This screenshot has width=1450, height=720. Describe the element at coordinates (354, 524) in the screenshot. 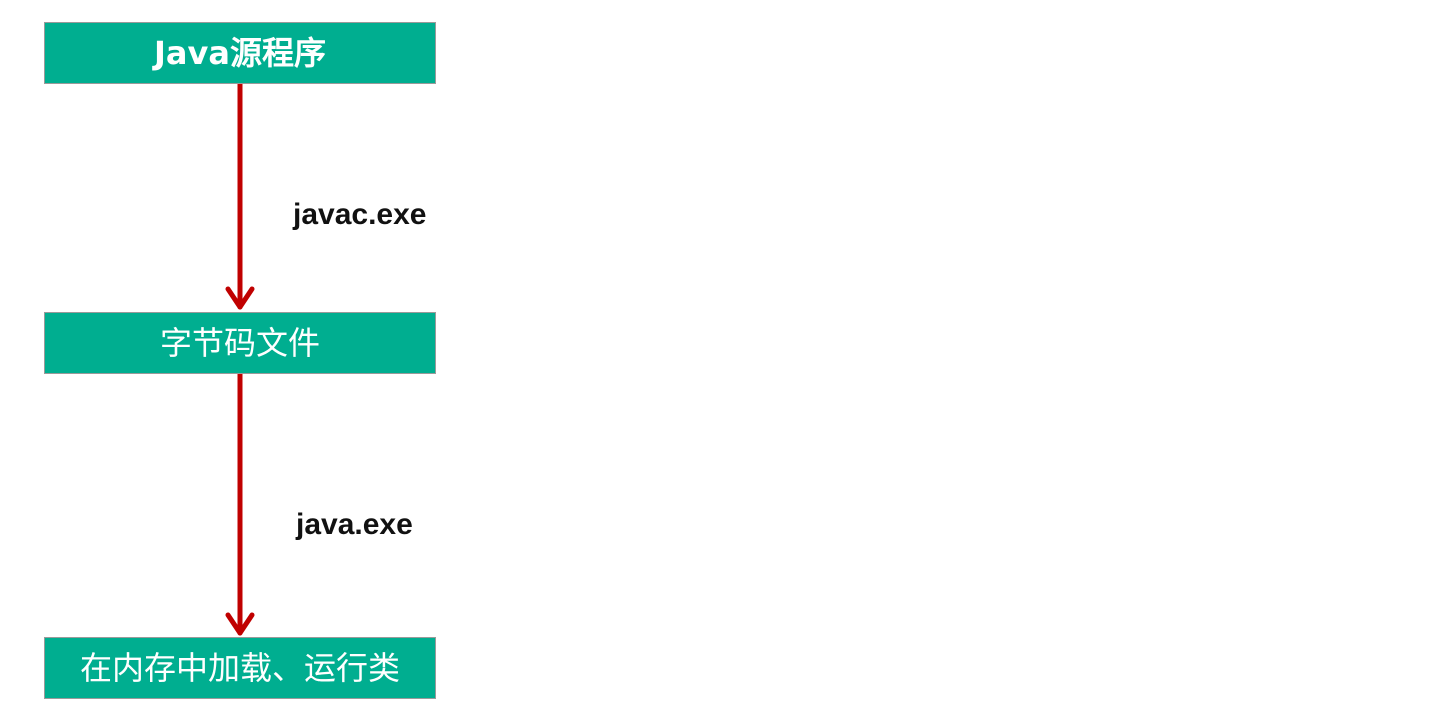

I see `run-step-label: java.exe` at that location.